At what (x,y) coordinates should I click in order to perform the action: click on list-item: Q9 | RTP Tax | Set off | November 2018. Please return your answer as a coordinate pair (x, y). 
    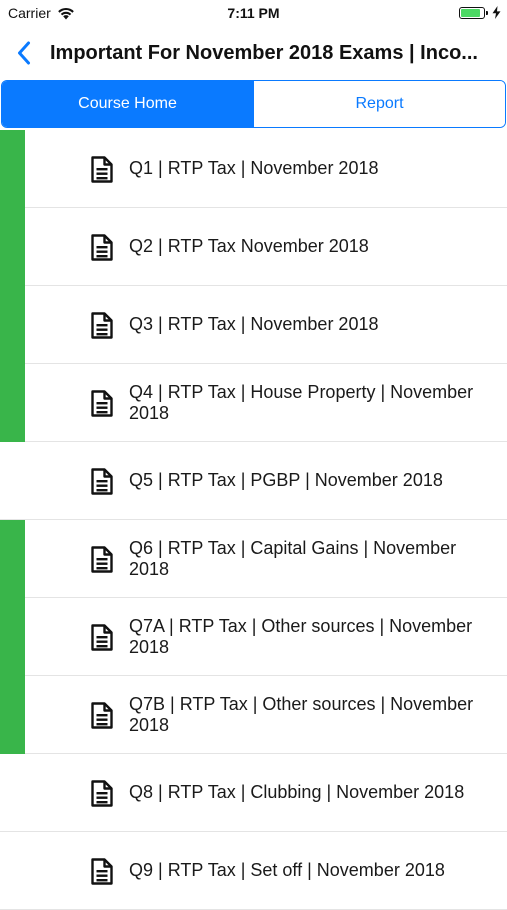
    Looking at the image, I should click on (253, 871).